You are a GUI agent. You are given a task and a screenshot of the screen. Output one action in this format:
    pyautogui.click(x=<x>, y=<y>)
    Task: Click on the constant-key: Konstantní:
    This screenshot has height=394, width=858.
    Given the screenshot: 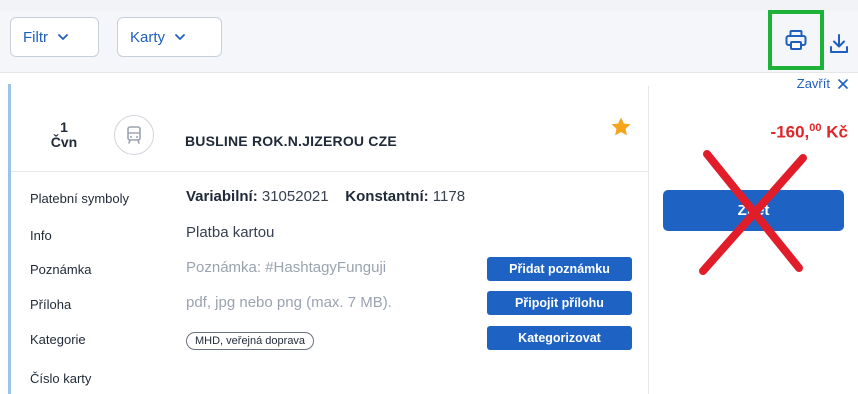 What is the action you would take?
    pyautogui.click(x=387, y=196)
    